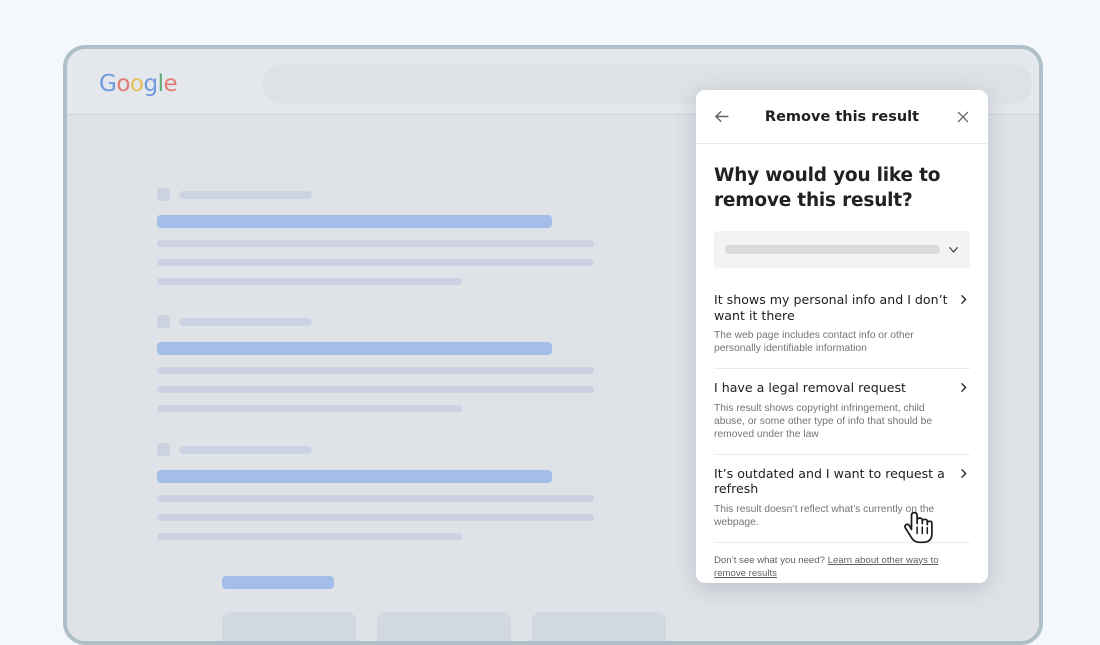 The height and width of the screenshot is (645, 1100). I want to click on reason-select, so click(842, 249).